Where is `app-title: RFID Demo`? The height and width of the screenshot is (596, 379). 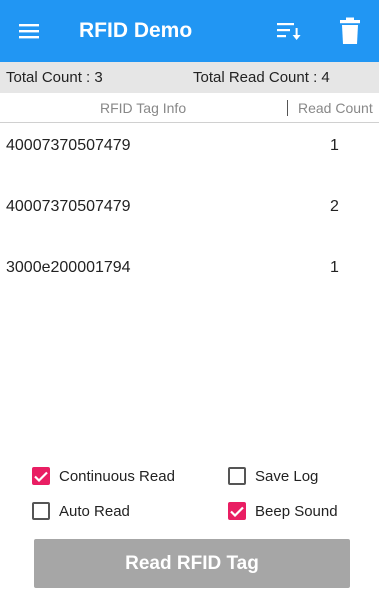
app-title: RFID Demo is located at coordinates (136, 30).